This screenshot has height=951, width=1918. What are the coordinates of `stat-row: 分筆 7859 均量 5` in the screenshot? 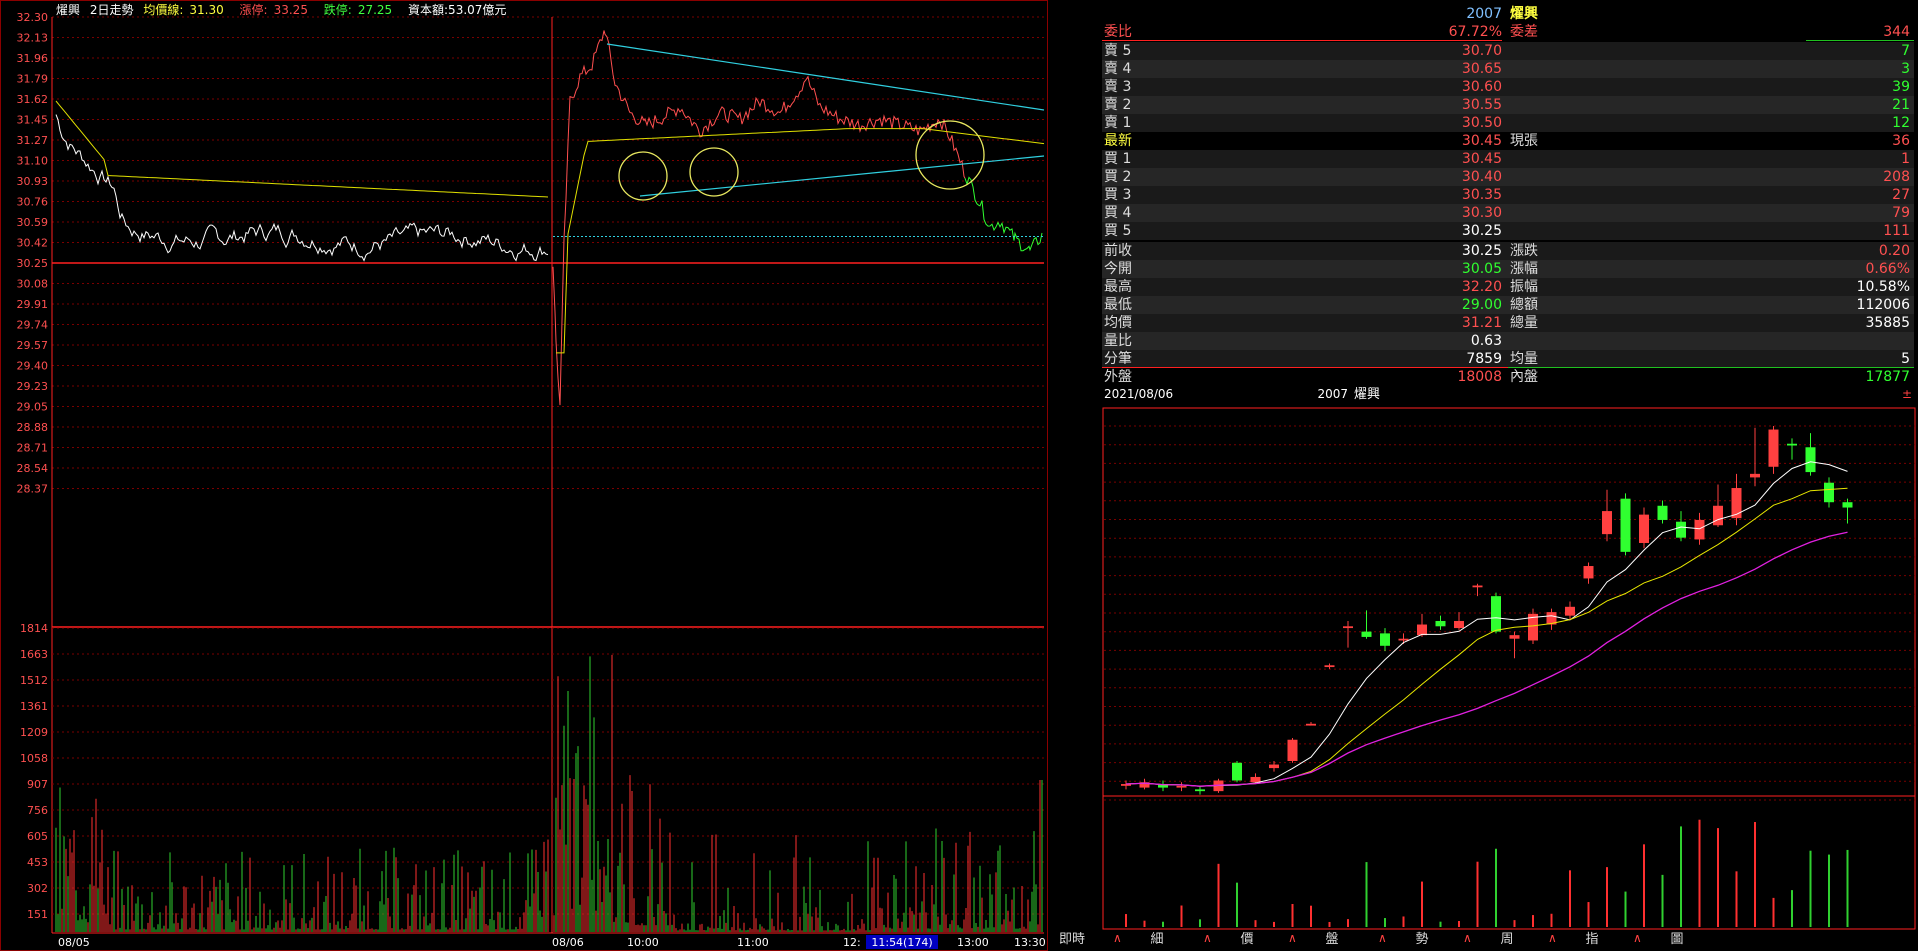 It's located at (1508, 359).